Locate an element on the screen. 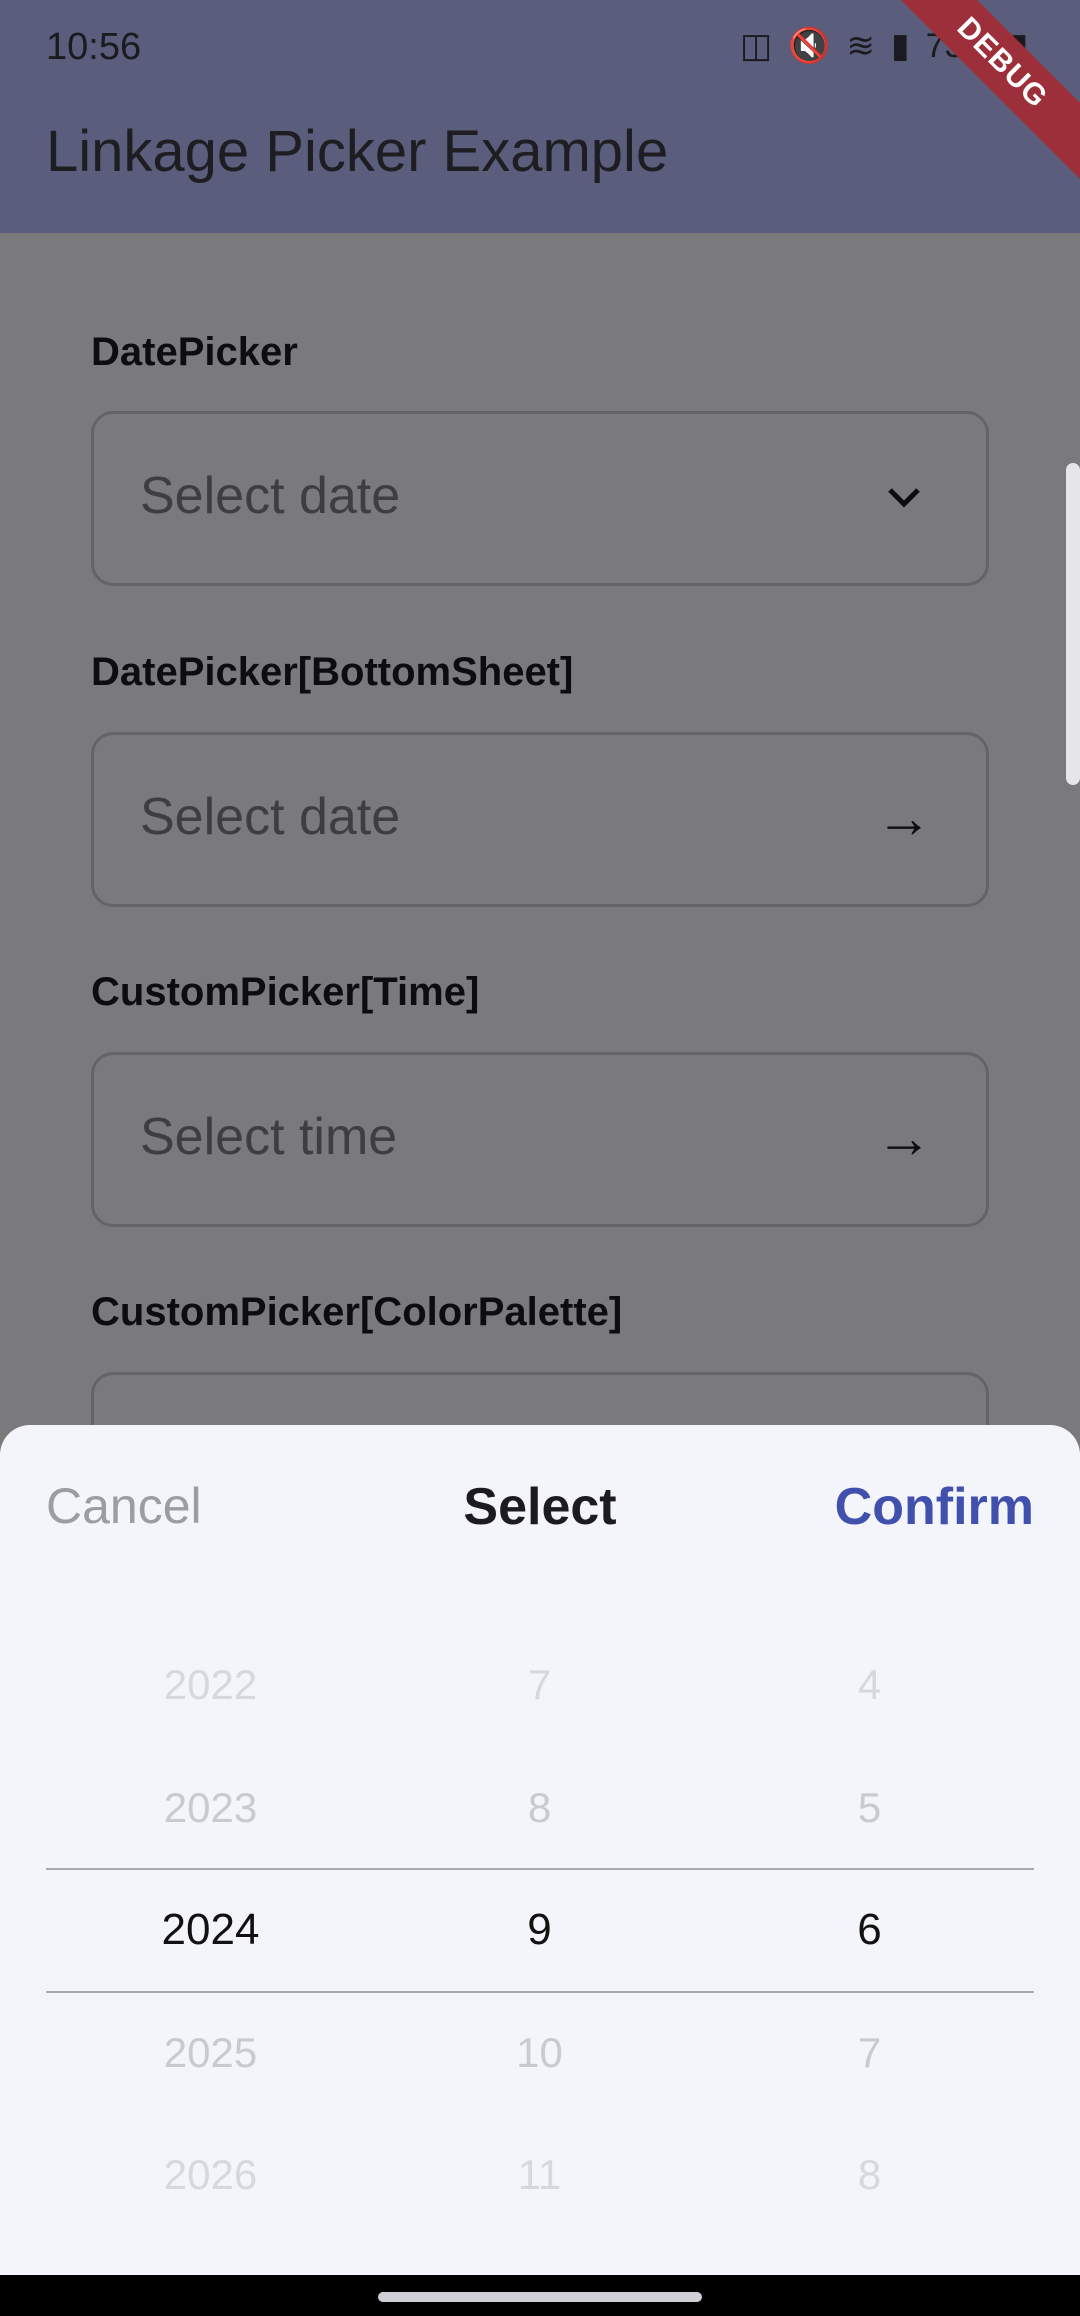 The height and width of the screenshot is (2316, 1080). home-indicator is located at coordinates (540, 2297).